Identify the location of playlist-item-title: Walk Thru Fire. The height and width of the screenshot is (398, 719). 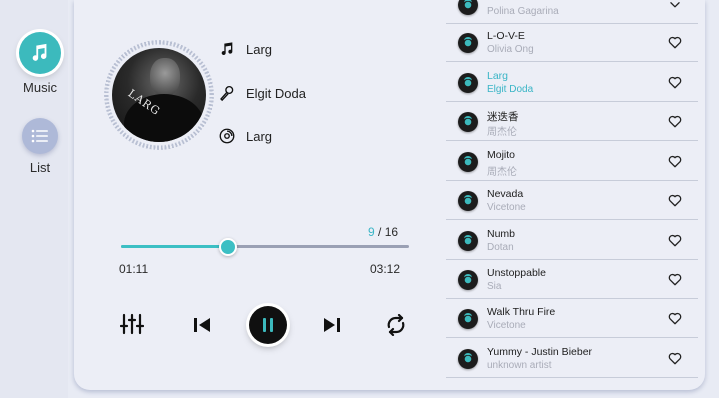
(521, 312).